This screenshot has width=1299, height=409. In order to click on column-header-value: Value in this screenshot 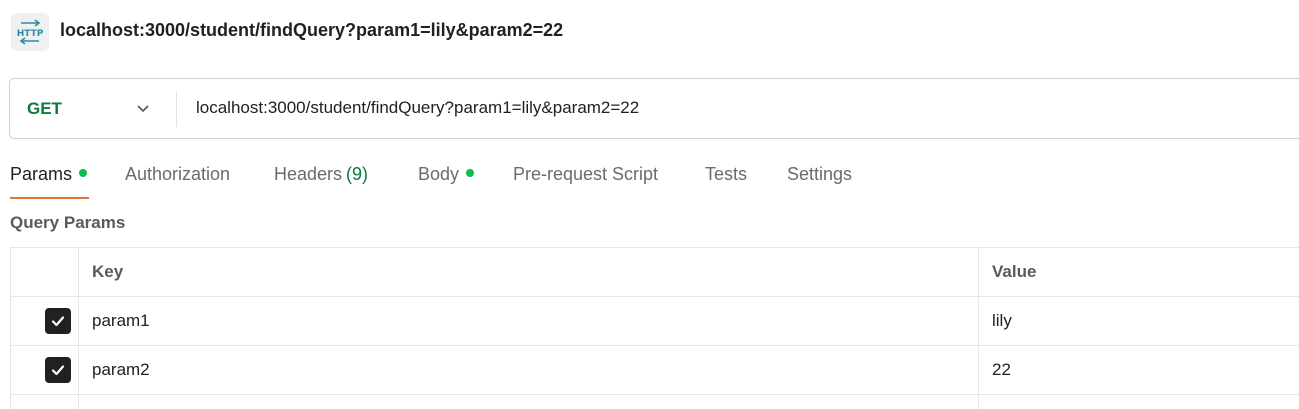, I will do `click(1014, 271)`.